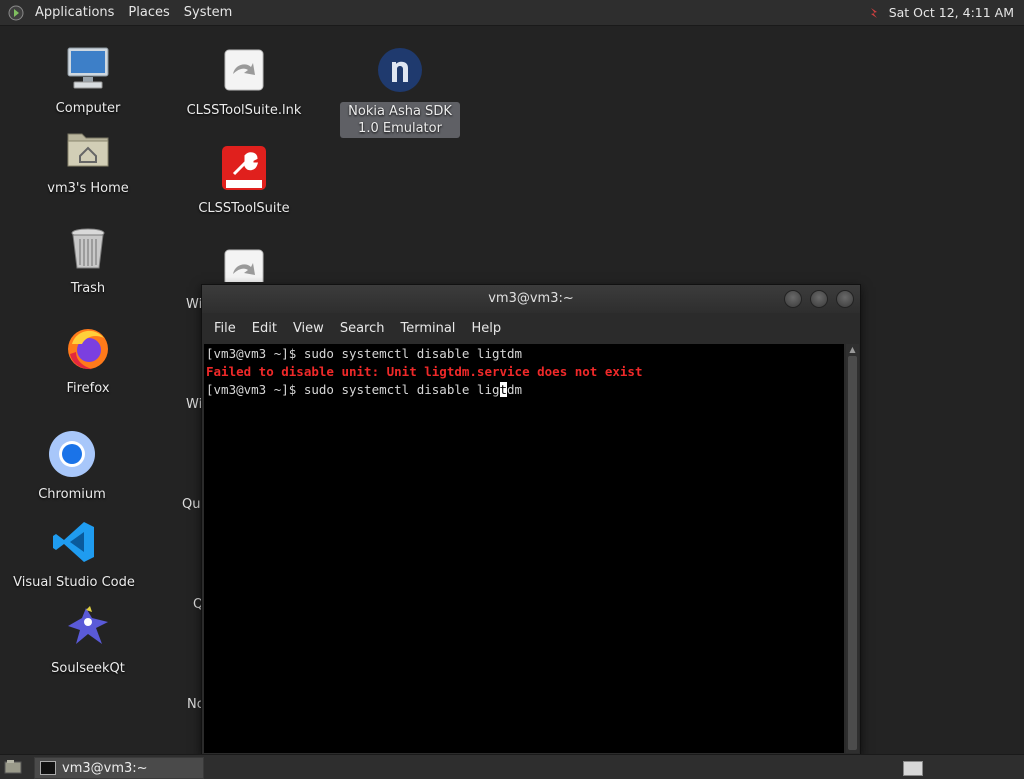 The height and width of the screenshot is (779, 1024). Describe the element at coordinates (225, 328) in the screenshot. I see `menu-file: File` at that location.